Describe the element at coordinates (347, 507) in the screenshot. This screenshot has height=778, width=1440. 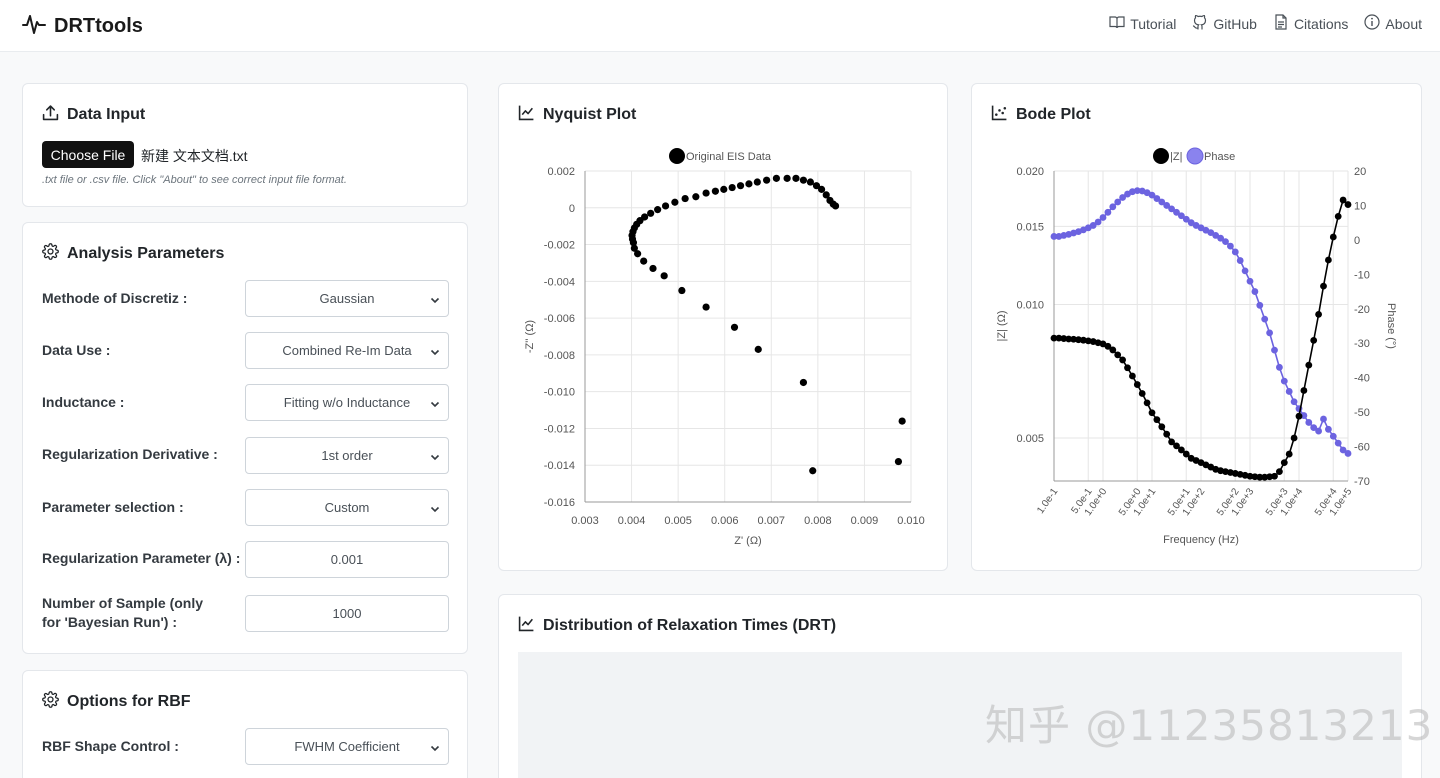
I see `parameter-selection-select: Custom` at that location.